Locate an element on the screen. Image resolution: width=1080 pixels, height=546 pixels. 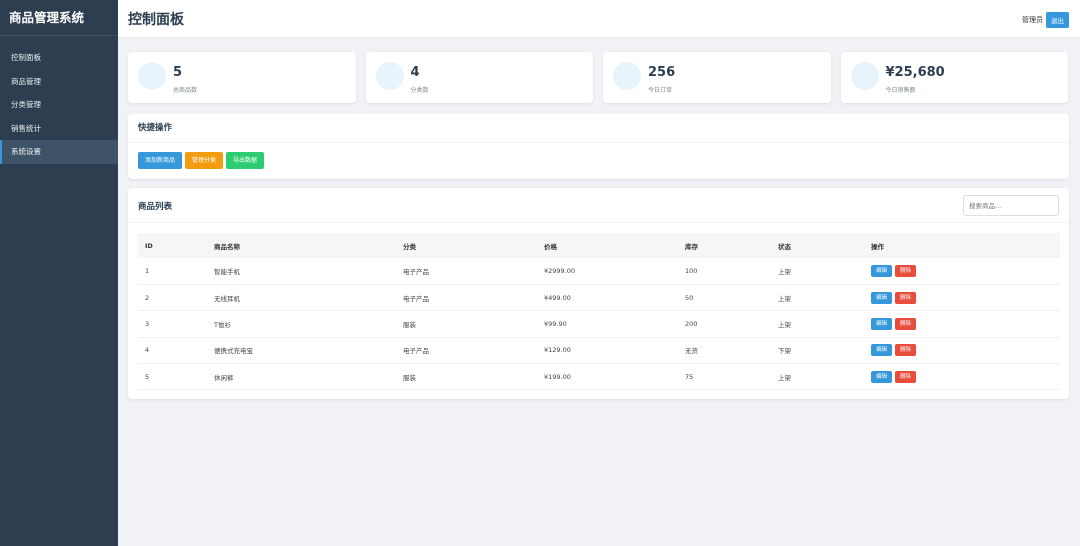
sidebar-item-categories: 分类管理 is located at coordinates (59, 105).